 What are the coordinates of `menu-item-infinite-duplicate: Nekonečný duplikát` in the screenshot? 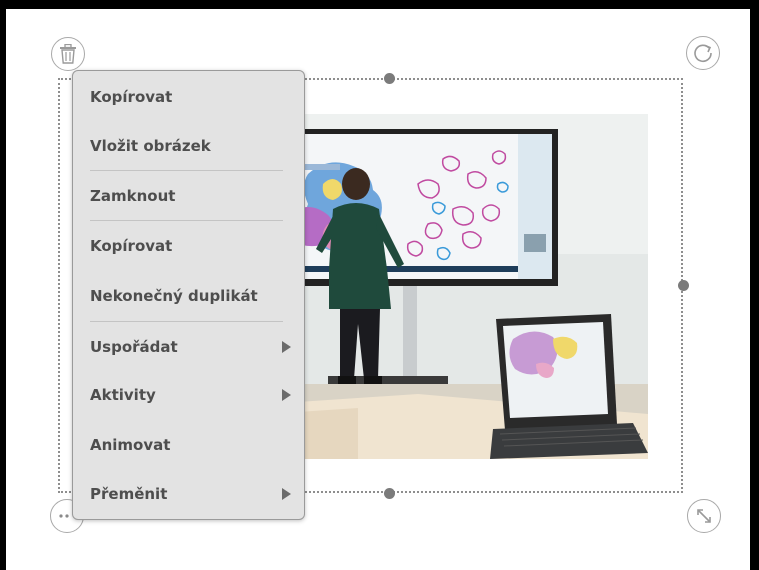 It's located at (188, 296).